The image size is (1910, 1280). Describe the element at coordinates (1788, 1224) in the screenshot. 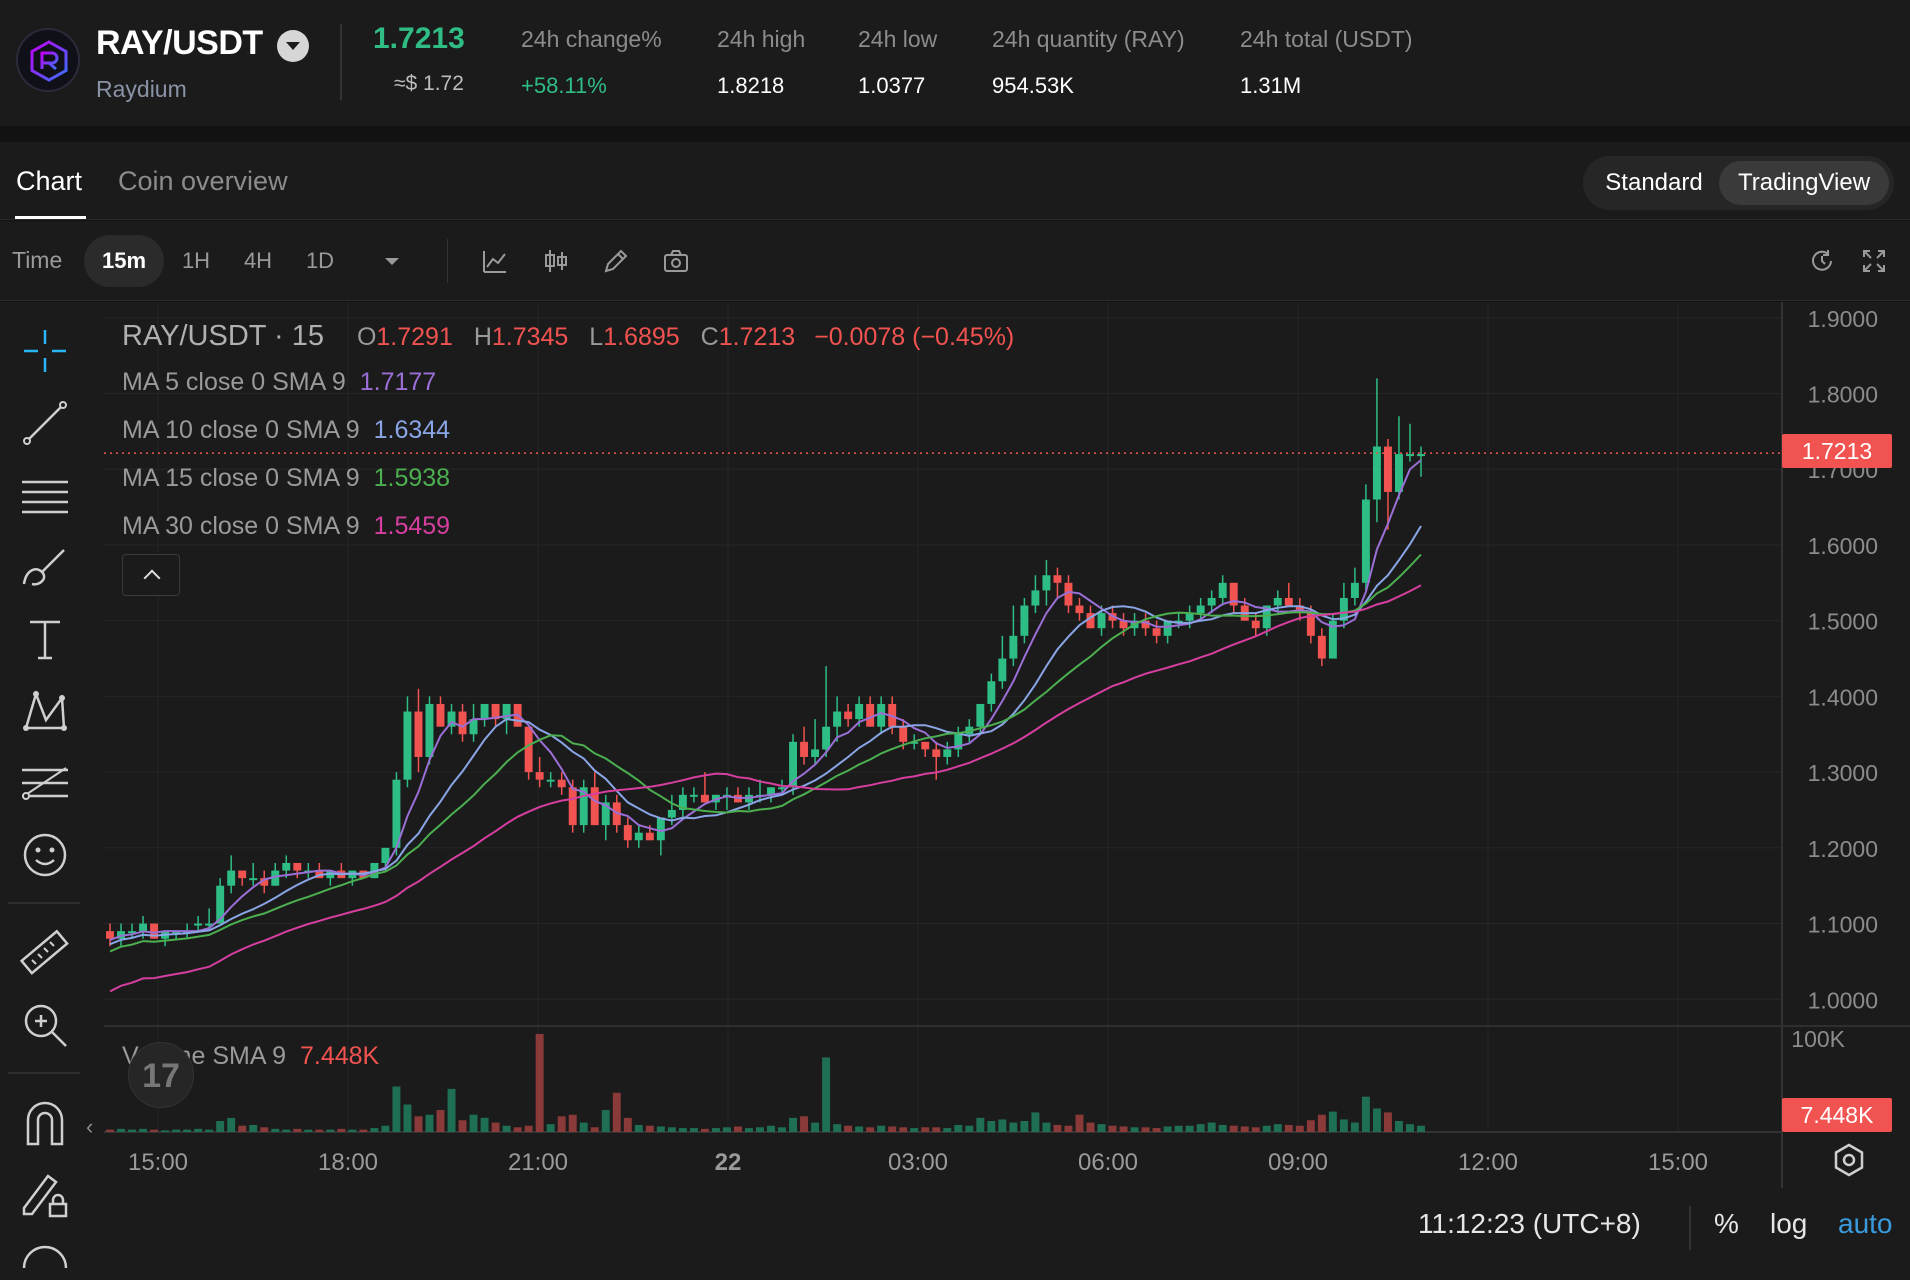

I see `log-scale-toggle: log` at that location.